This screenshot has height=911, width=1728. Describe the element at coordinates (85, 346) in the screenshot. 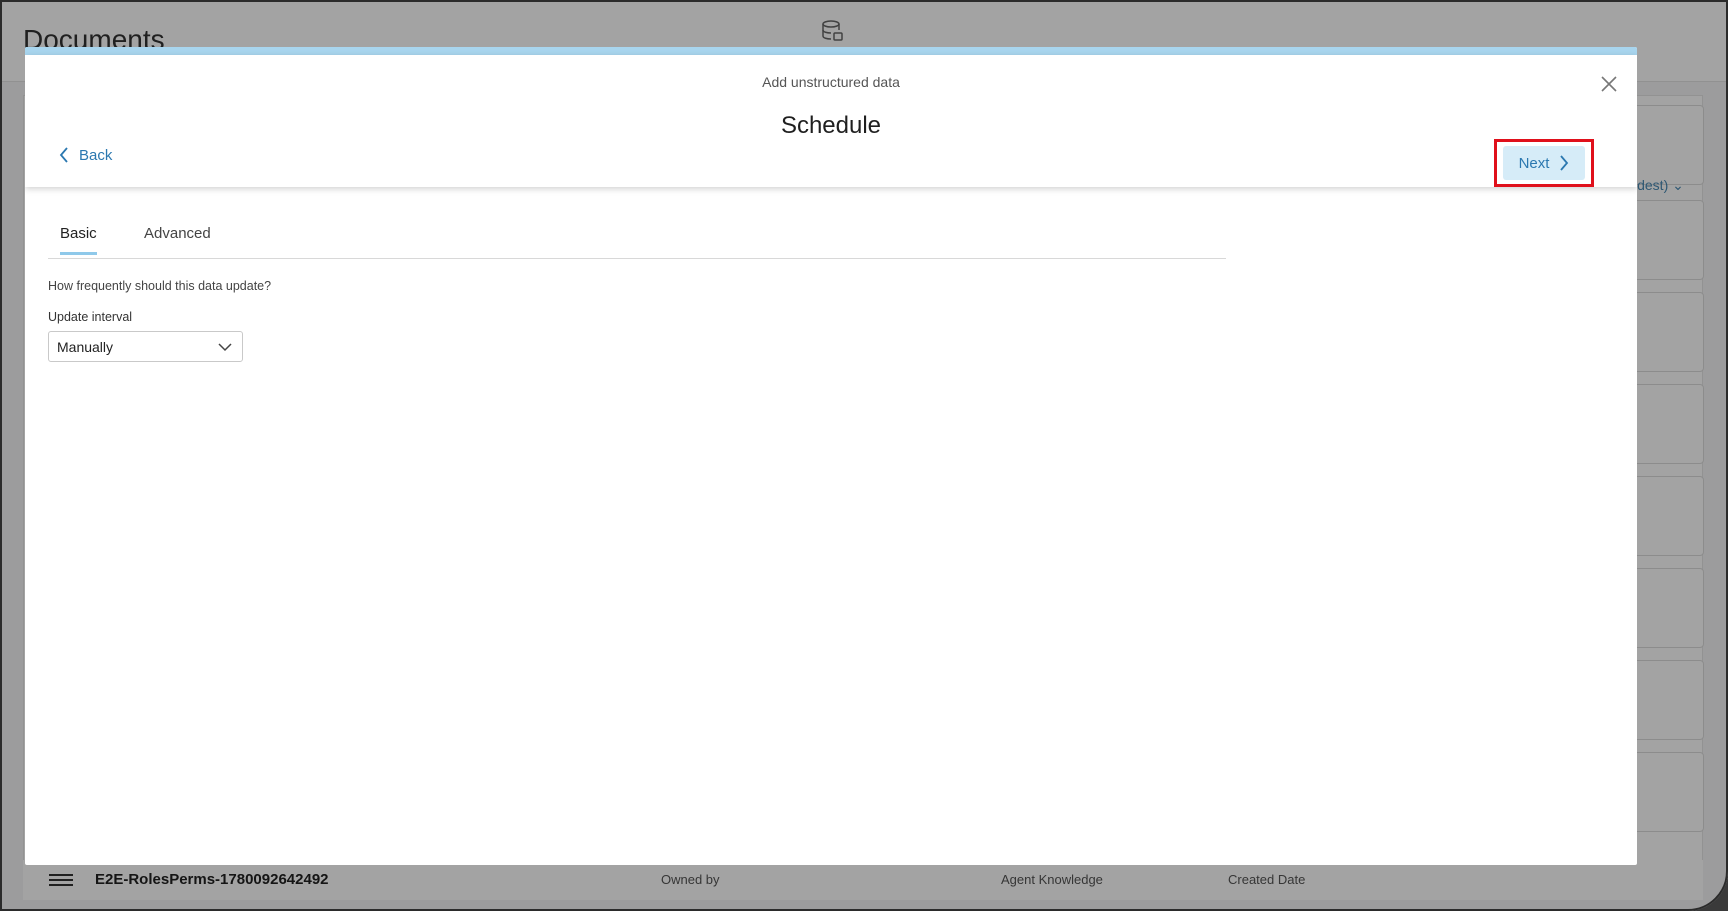

I see `update-interval-value: Manually` at that location.